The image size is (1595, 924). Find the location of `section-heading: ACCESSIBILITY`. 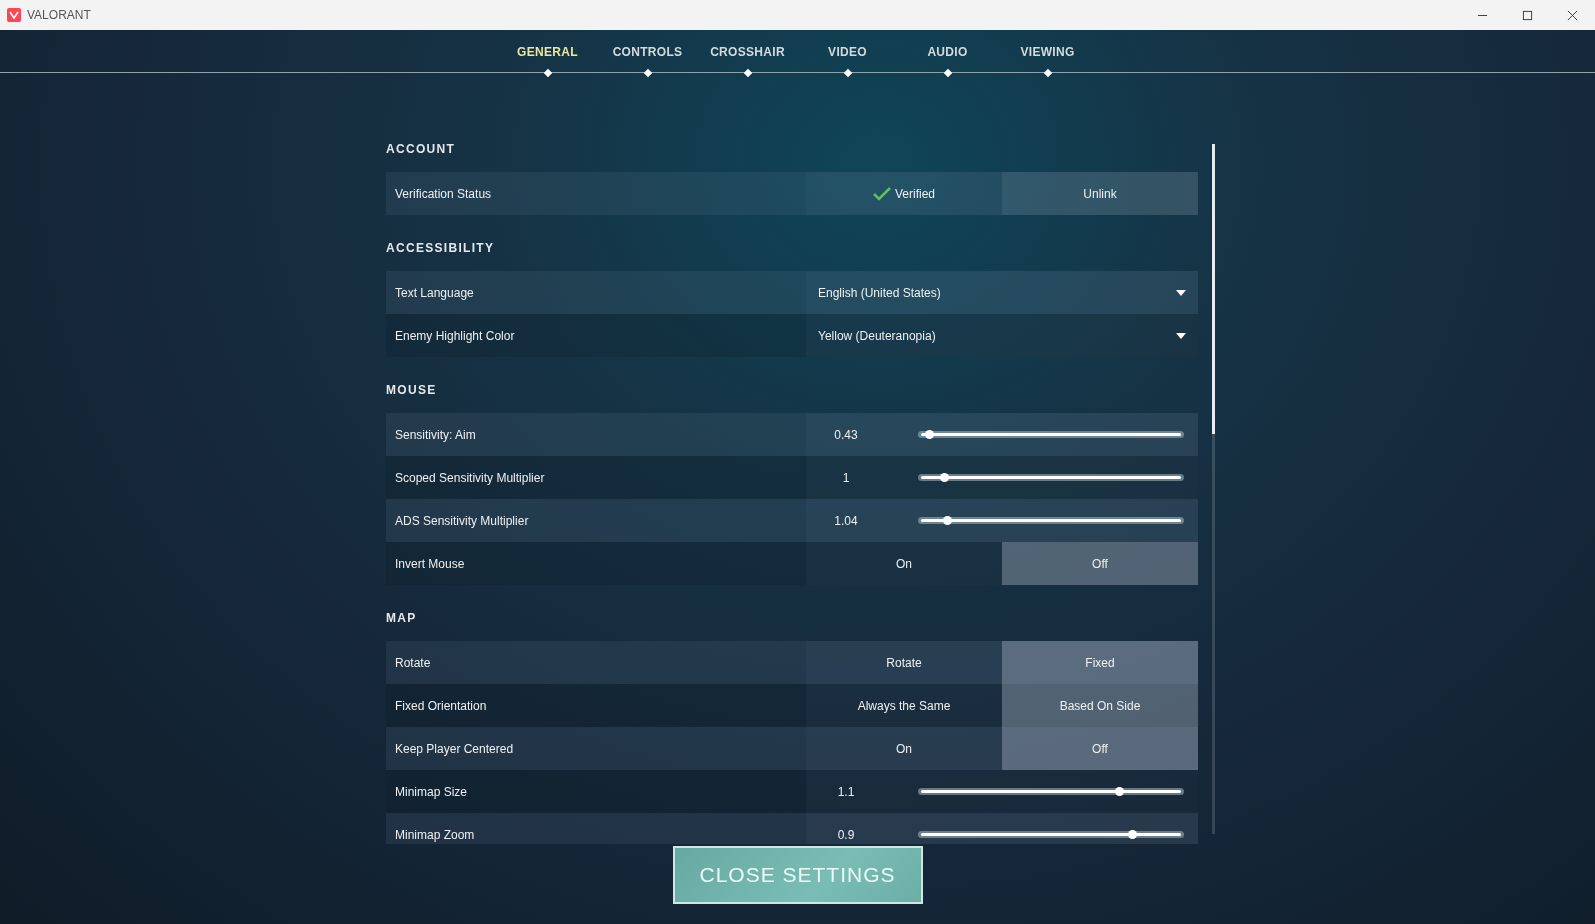

section-heading: ACCESSIBILITY is located at coordinates (441, 248).